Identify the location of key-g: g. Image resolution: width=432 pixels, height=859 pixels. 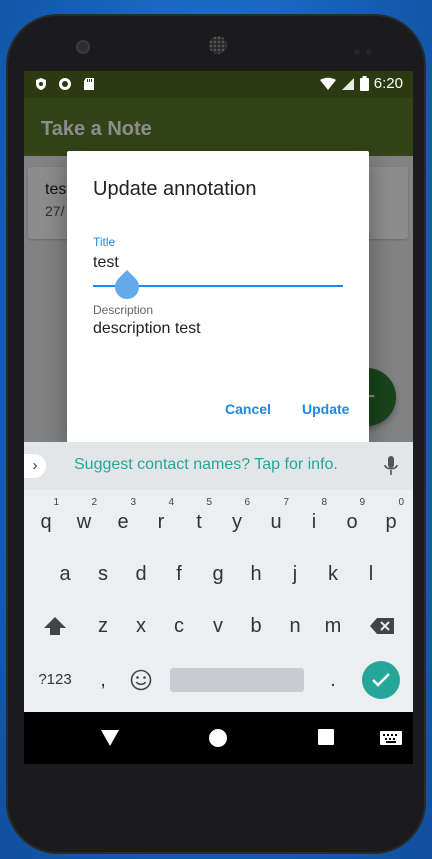
(218, 574).